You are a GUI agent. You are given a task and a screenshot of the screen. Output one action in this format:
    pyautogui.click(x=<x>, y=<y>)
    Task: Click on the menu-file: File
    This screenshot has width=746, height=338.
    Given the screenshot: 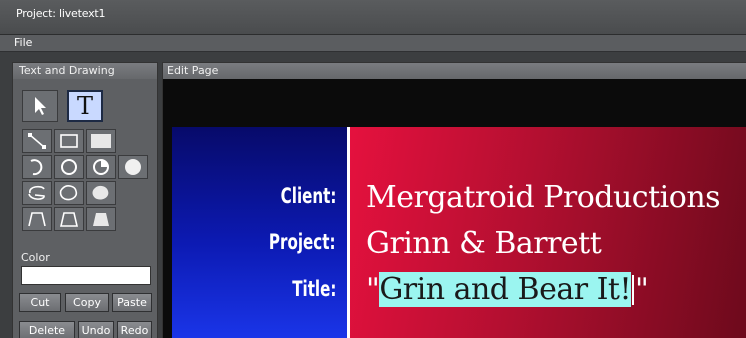 What is the action you would take?
    pyautogui.click(x=23, y=42)
    